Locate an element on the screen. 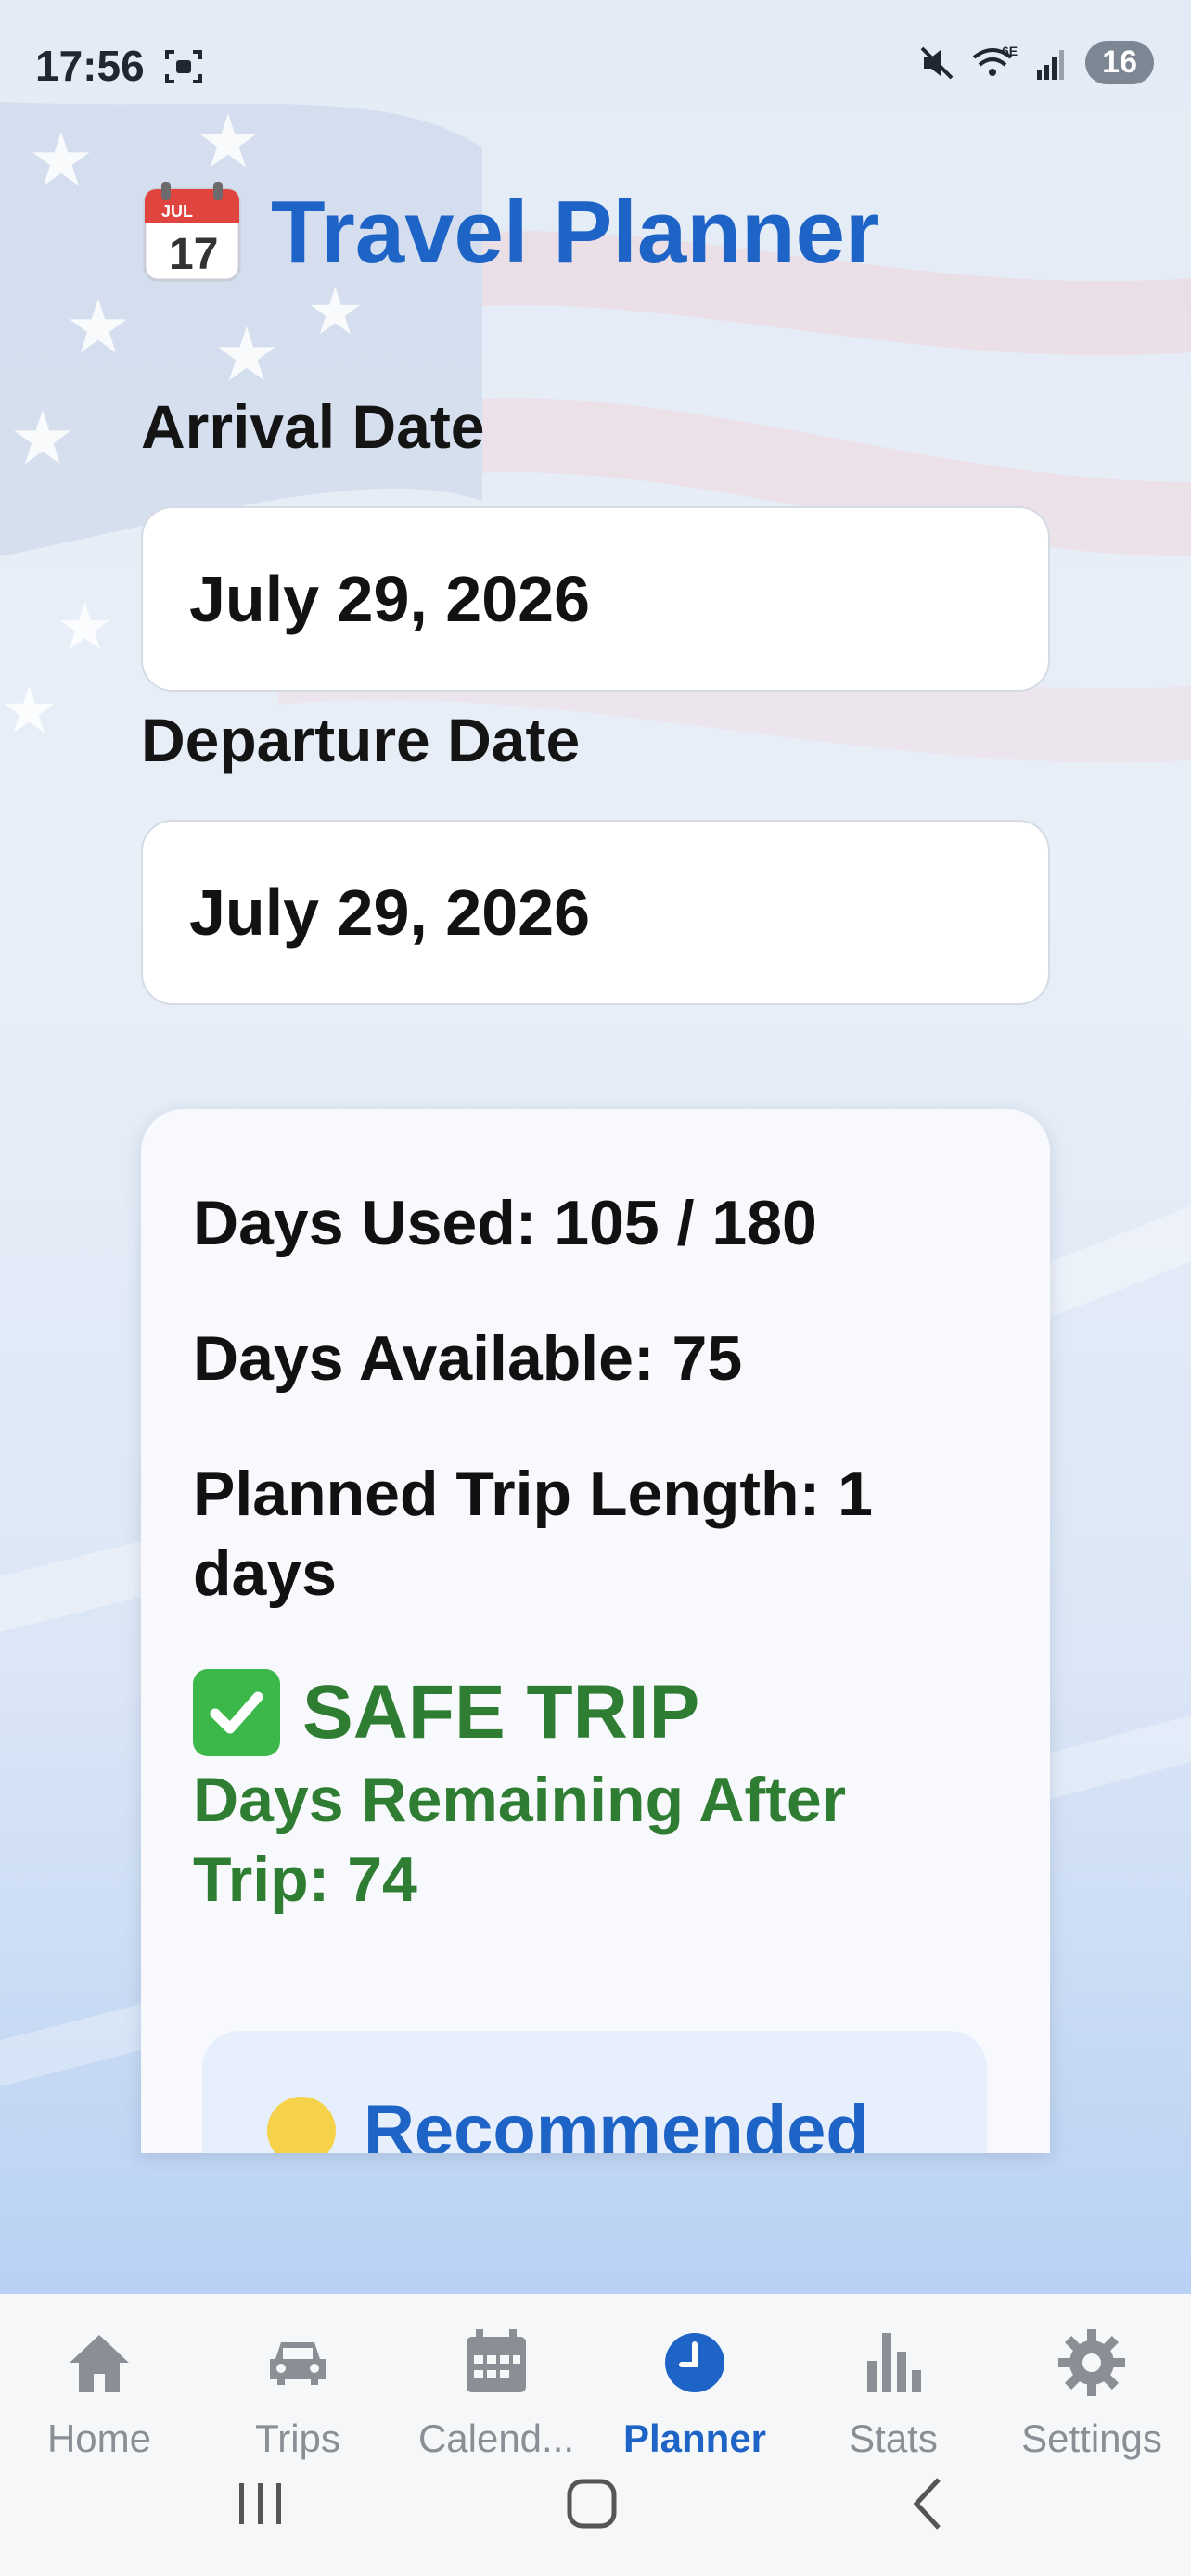  signal-icon is located at coordinates (1051, 64).